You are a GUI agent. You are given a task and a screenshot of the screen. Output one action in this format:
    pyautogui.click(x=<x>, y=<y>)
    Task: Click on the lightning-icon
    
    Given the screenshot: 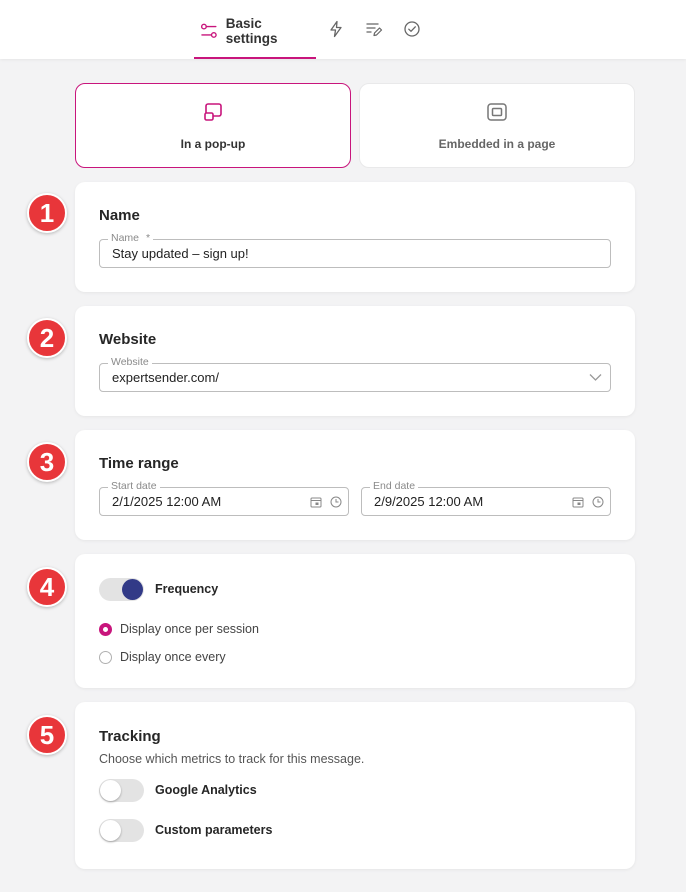 What is the action you would take?
    pyautogui.click(x=336, y=29)
    